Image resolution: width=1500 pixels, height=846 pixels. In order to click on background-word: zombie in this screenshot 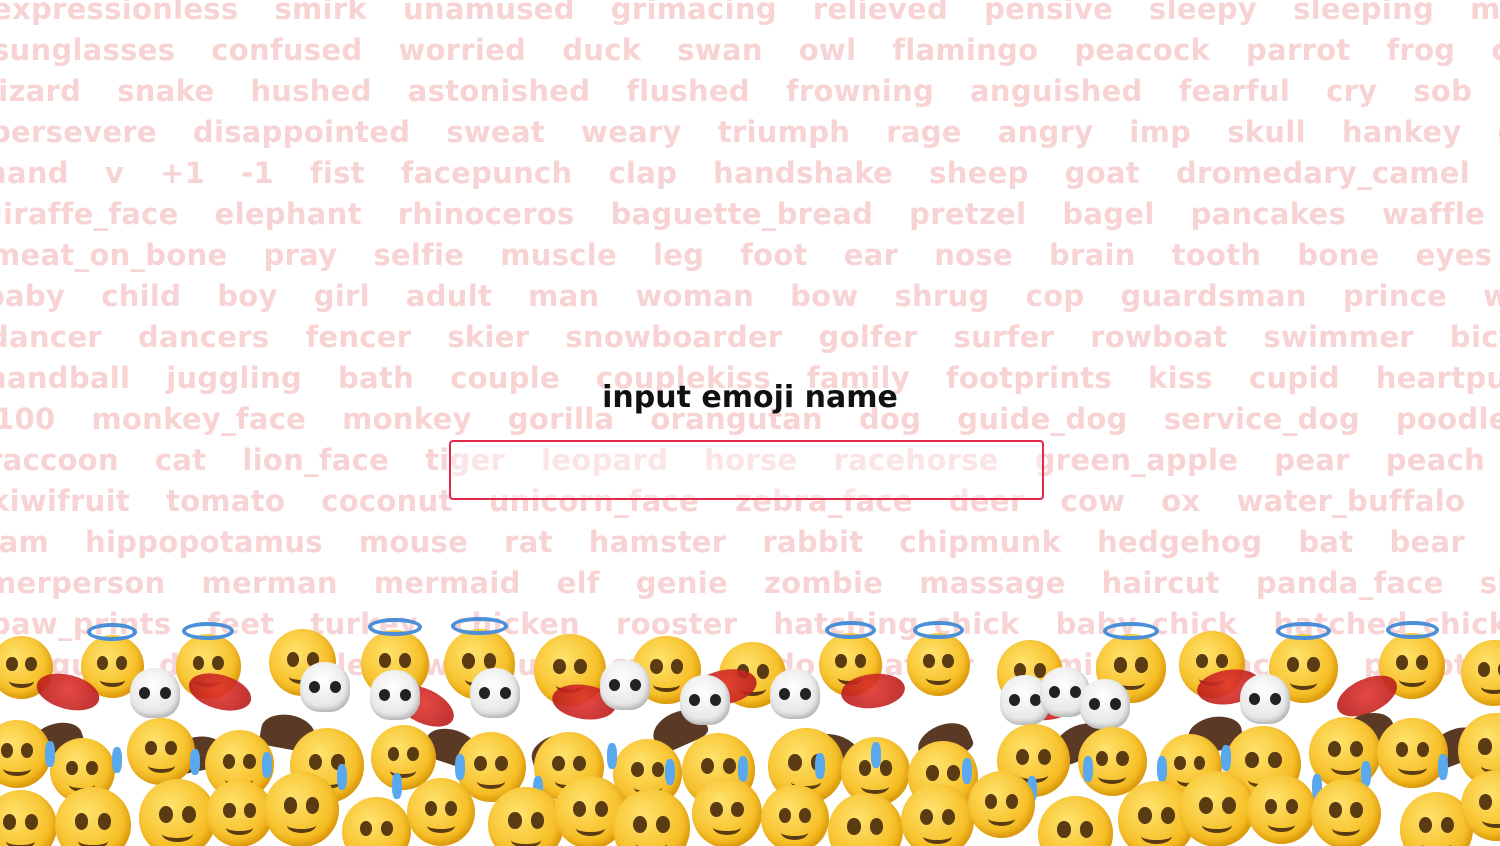, I will do `click(823, 583)`.